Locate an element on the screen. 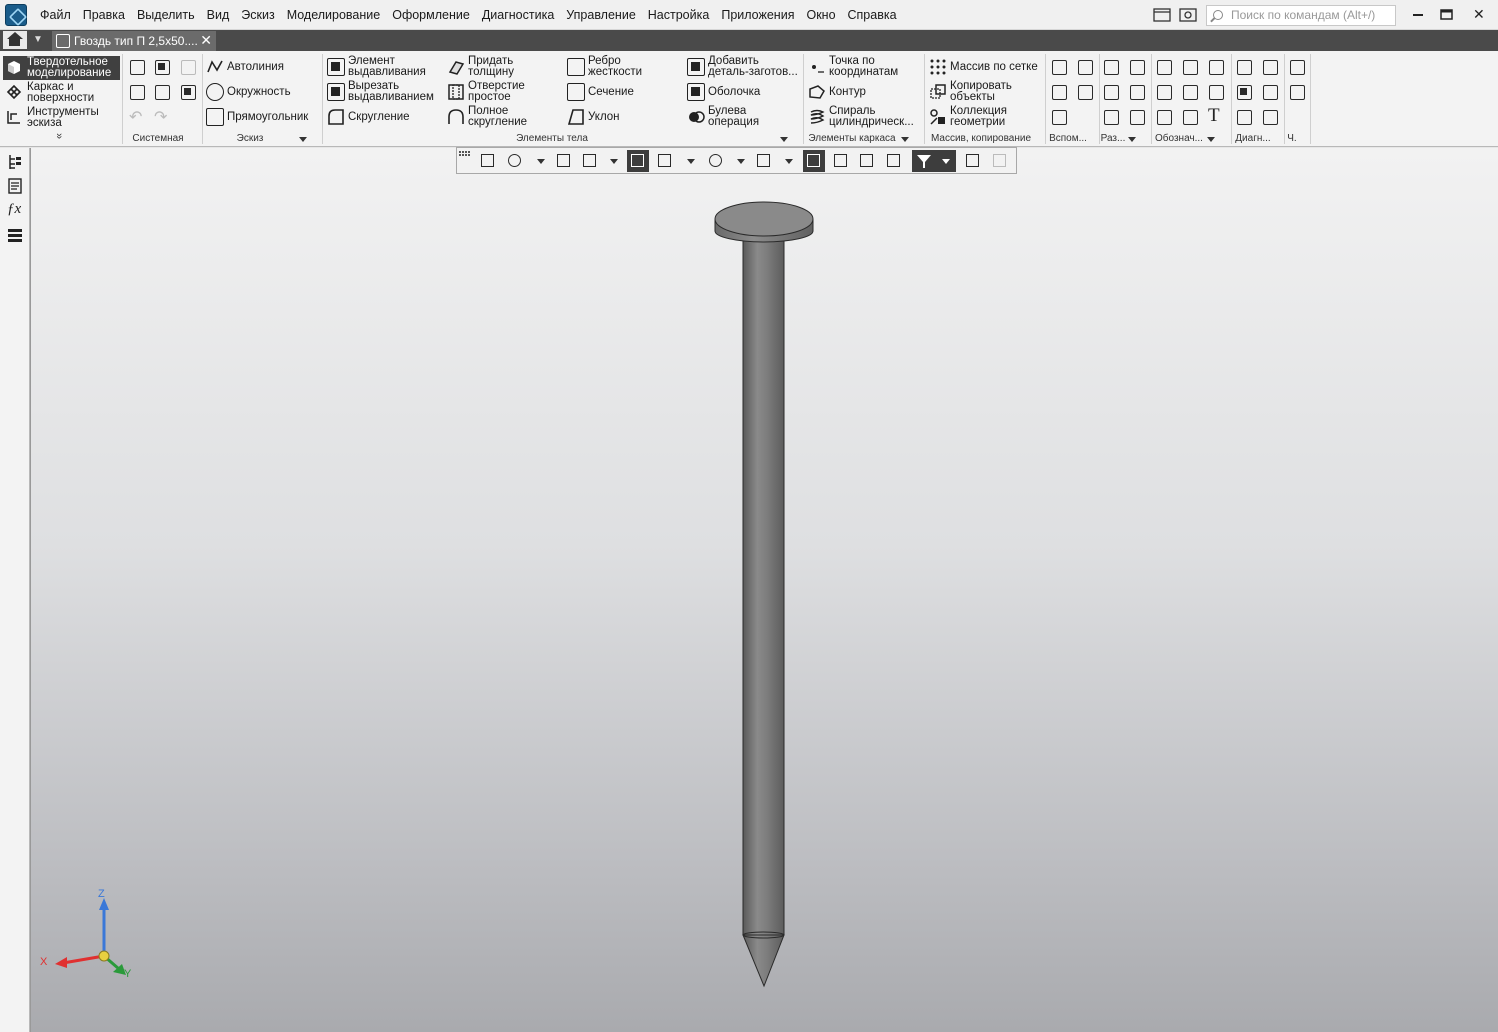 The width and height of the screenshot is (1498, 1032). draft-button: Уклон is located at coordinates (593, 117).